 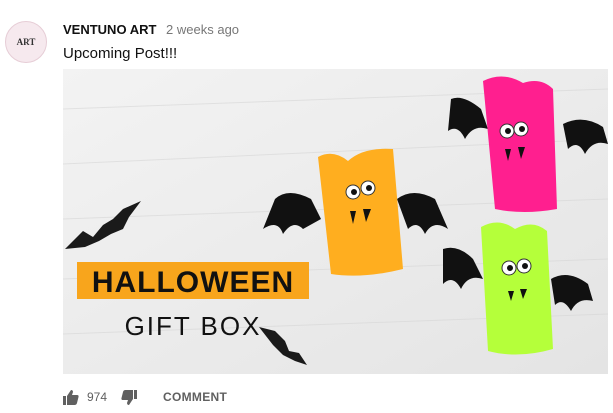 What do you see at coordinates (109, 29) in the screenshot?
I see `author-name: VENTUNO ART` at bounding box center [109, 29].